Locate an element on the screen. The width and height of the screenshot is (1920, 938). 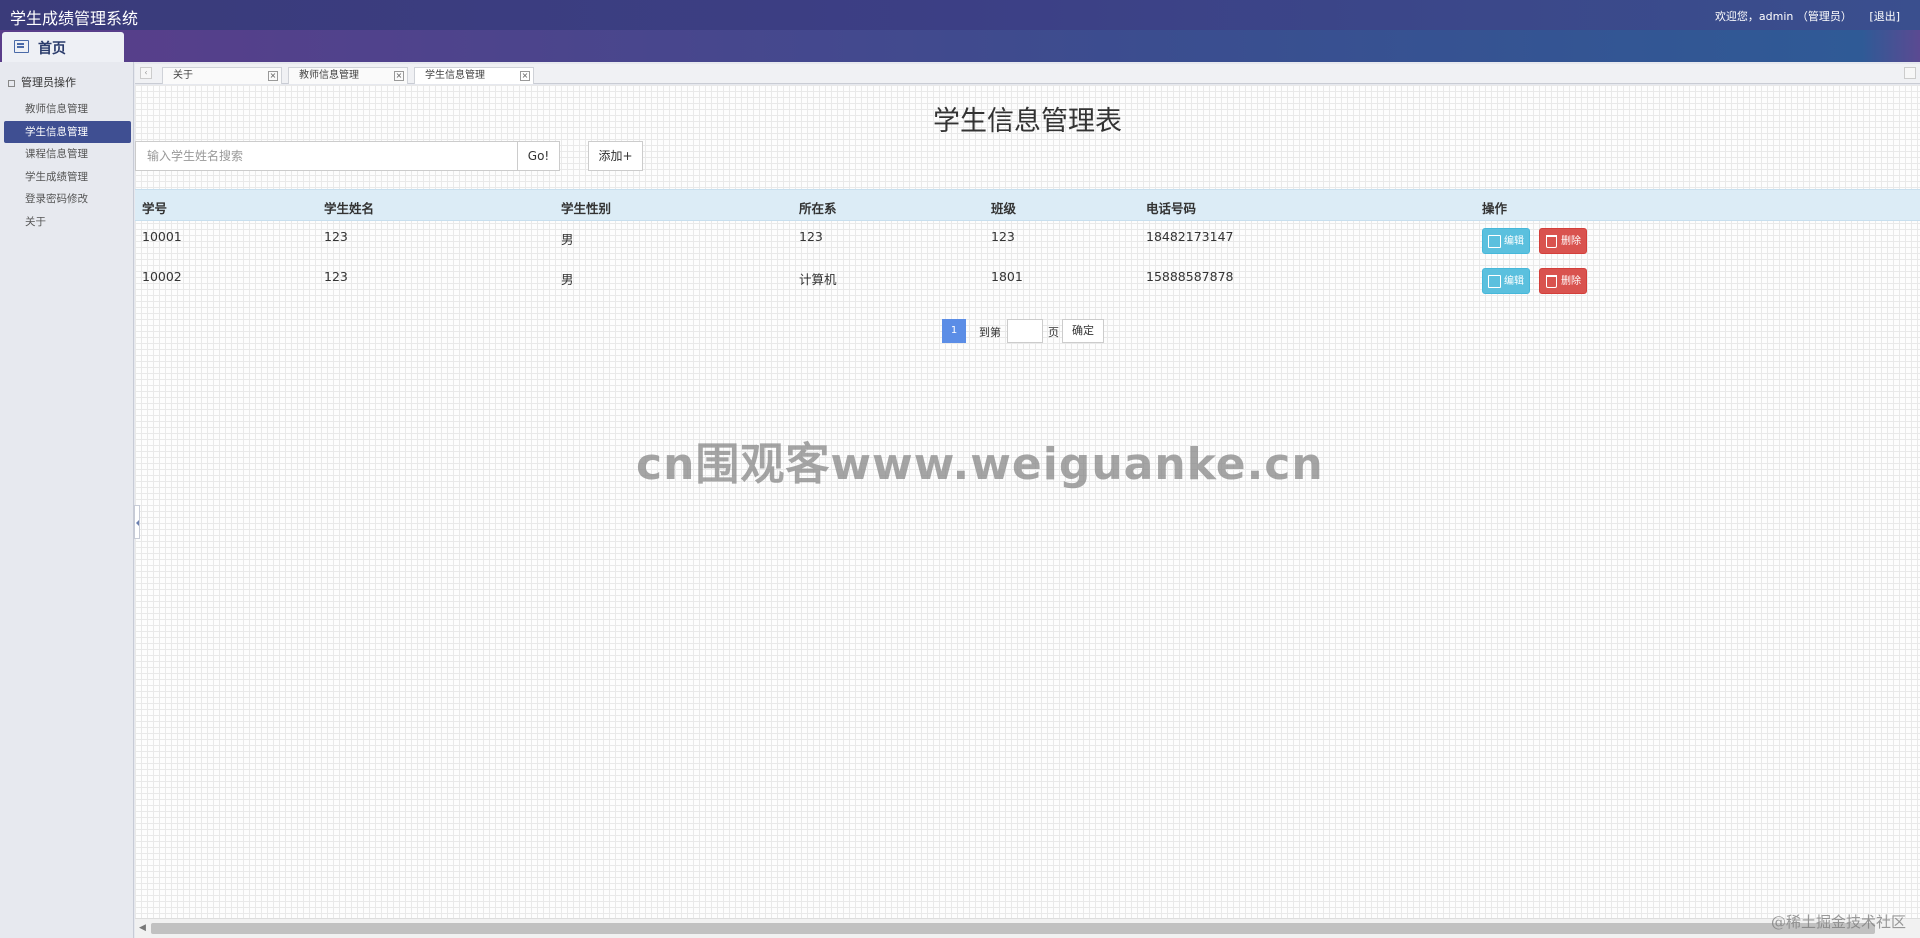
tab-about: 关于 × is located at coordinates (222, 75).